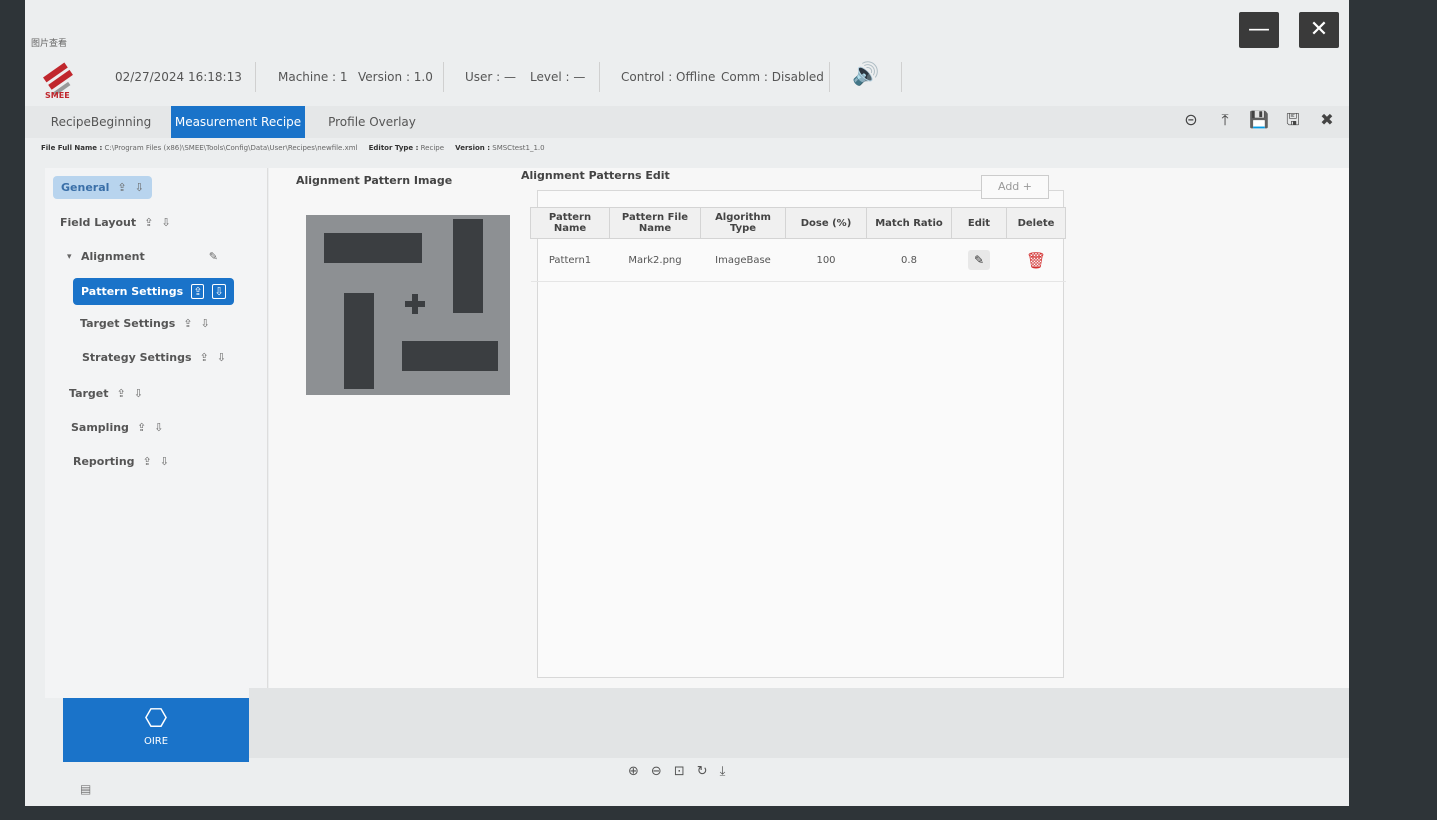 This screenshot has height=820, width=1437. I want to click on sidebar-item-label: Field Layout, so click(98, 222).